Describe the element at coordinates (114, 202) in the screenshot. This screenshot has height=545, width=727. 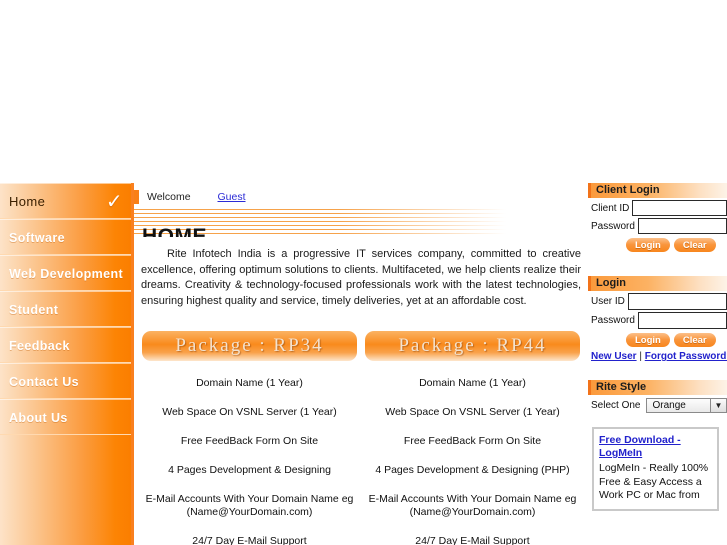
I see `check-icon: ✓` at that location.